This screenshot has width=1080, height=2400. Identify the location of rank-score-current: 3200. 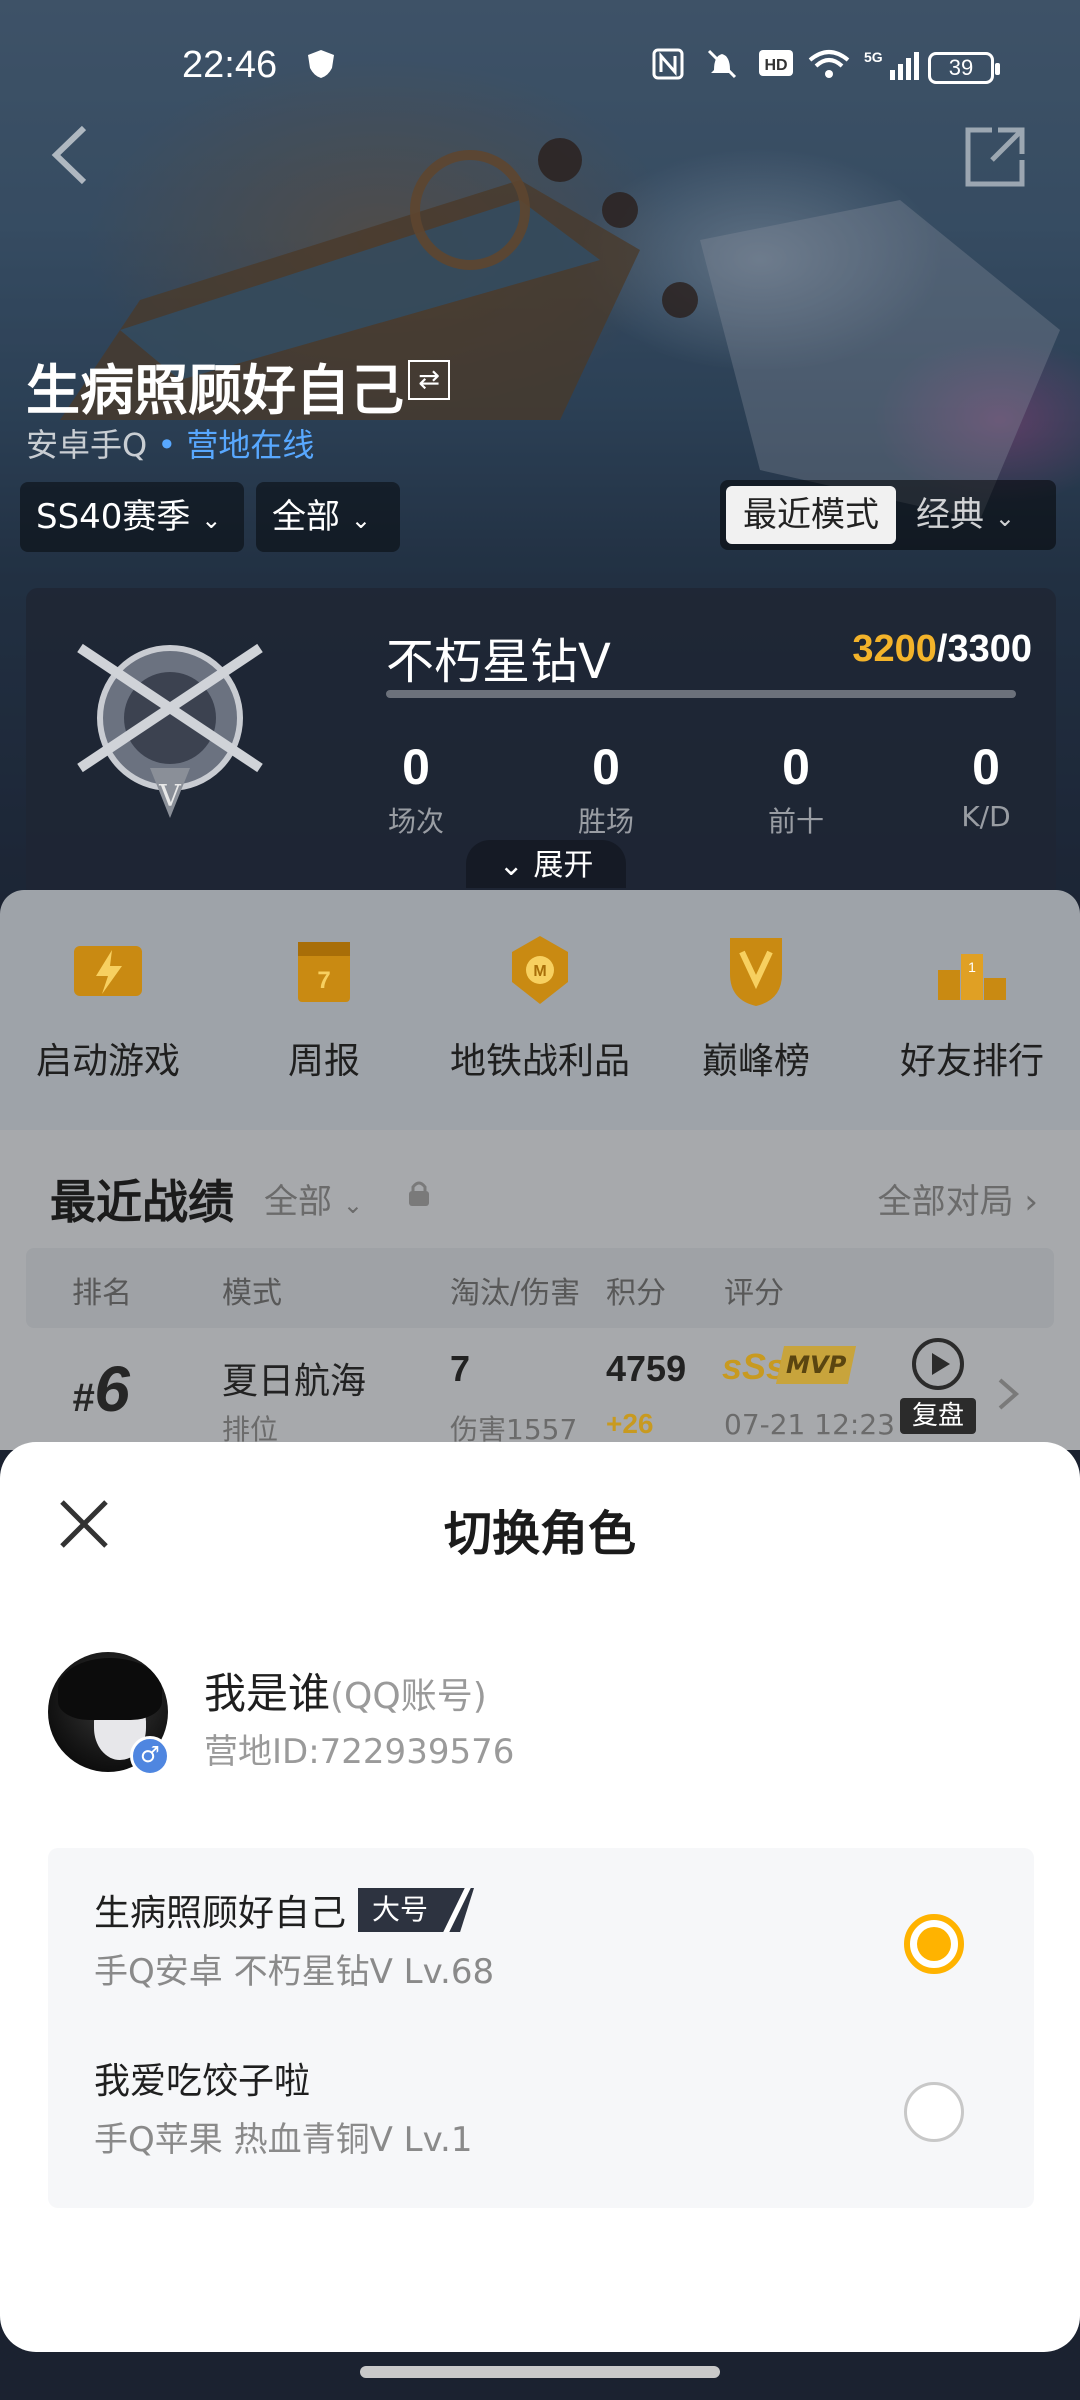
(894, 649).